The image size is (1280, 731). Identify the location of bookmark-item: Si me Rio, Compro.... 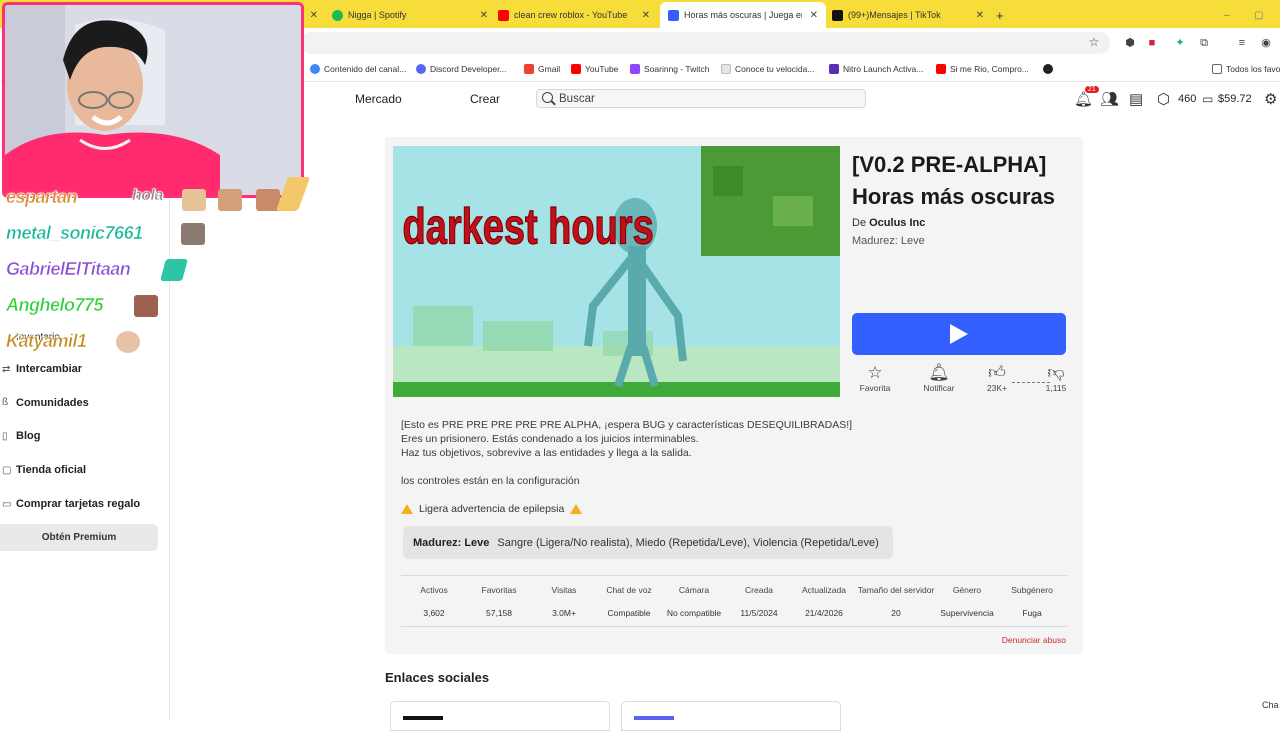
(982, 69).